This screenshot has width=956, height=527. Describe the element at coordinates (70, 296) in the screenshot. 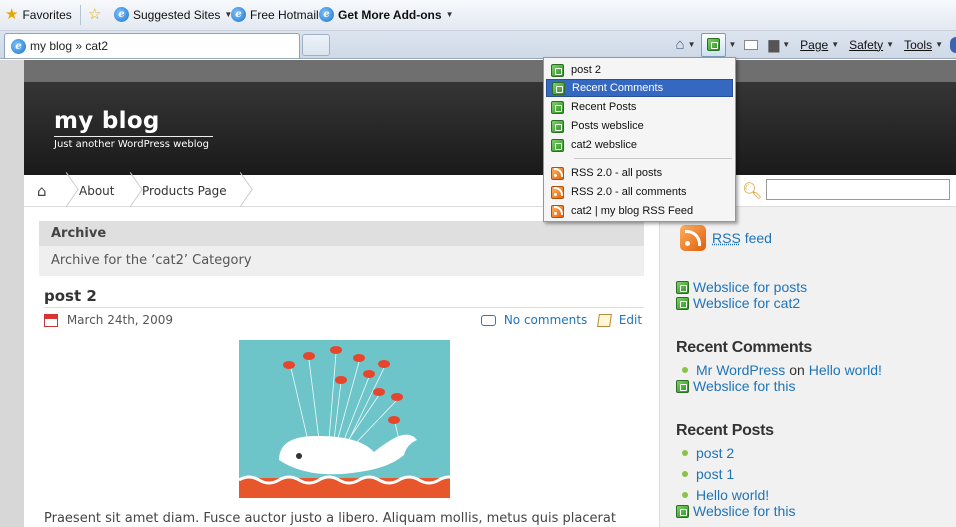

I see `post-title: post 2` at that location.